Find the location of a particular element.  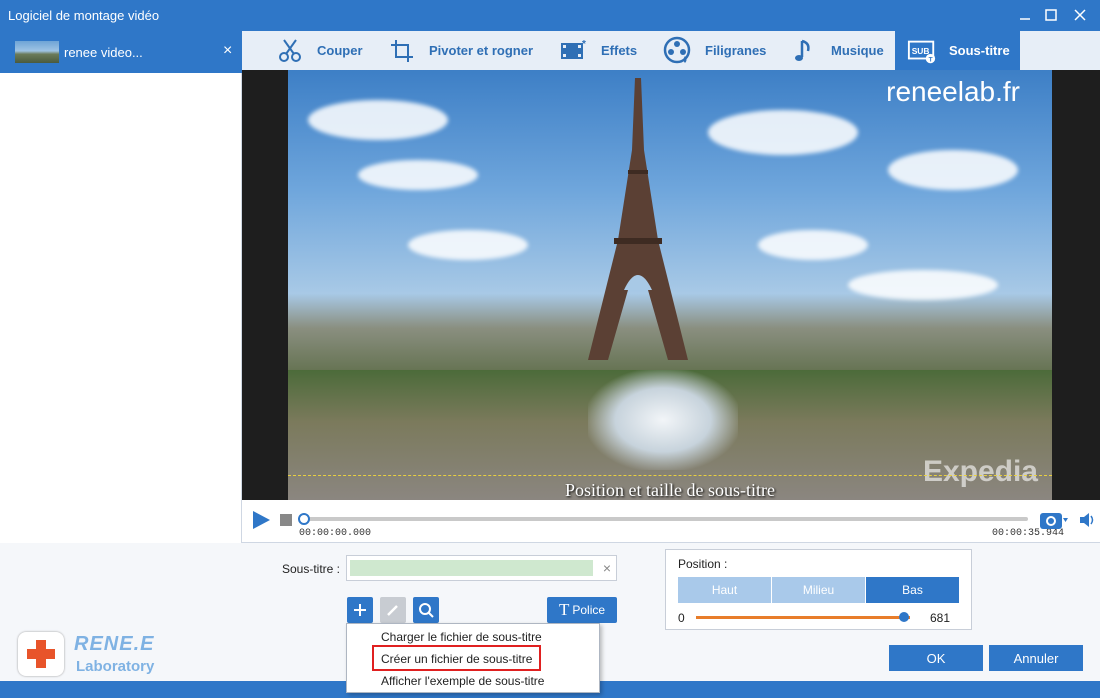

svg-text: SUB is located at coordinates (921, 50).